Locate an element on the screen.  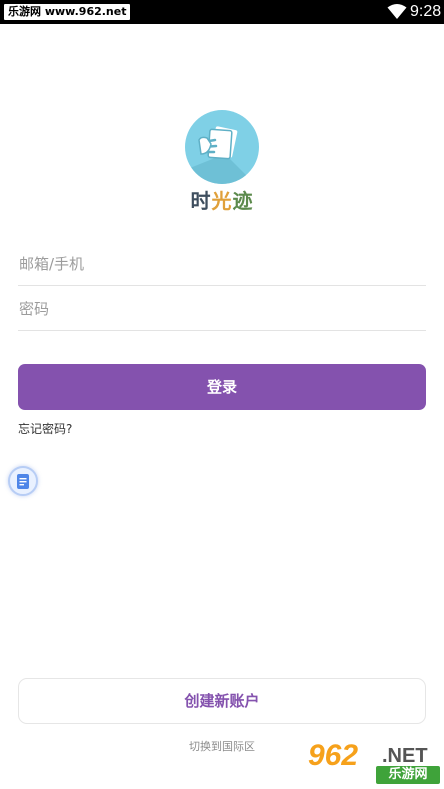
watermark-site-name: 乐游网 is located at coordinates (408, 775).